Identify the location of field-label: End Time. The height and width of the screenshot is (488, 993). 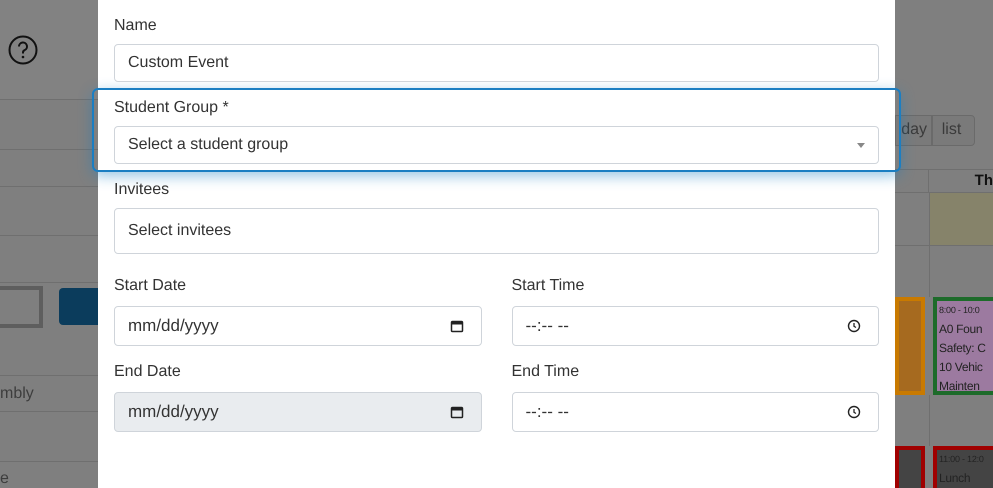
(546, 372).